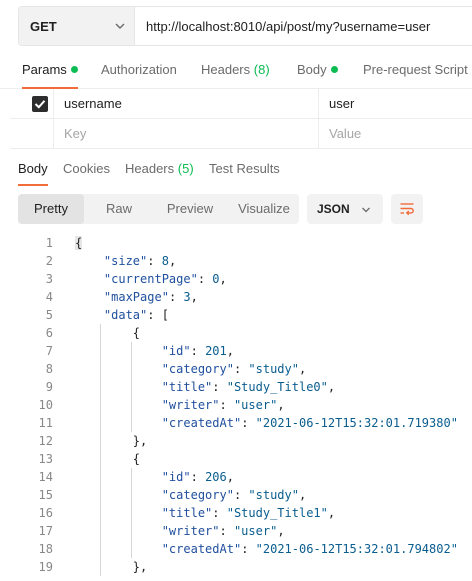  I want to click on tab-test-results-label: Test Results, so click(244, 168).